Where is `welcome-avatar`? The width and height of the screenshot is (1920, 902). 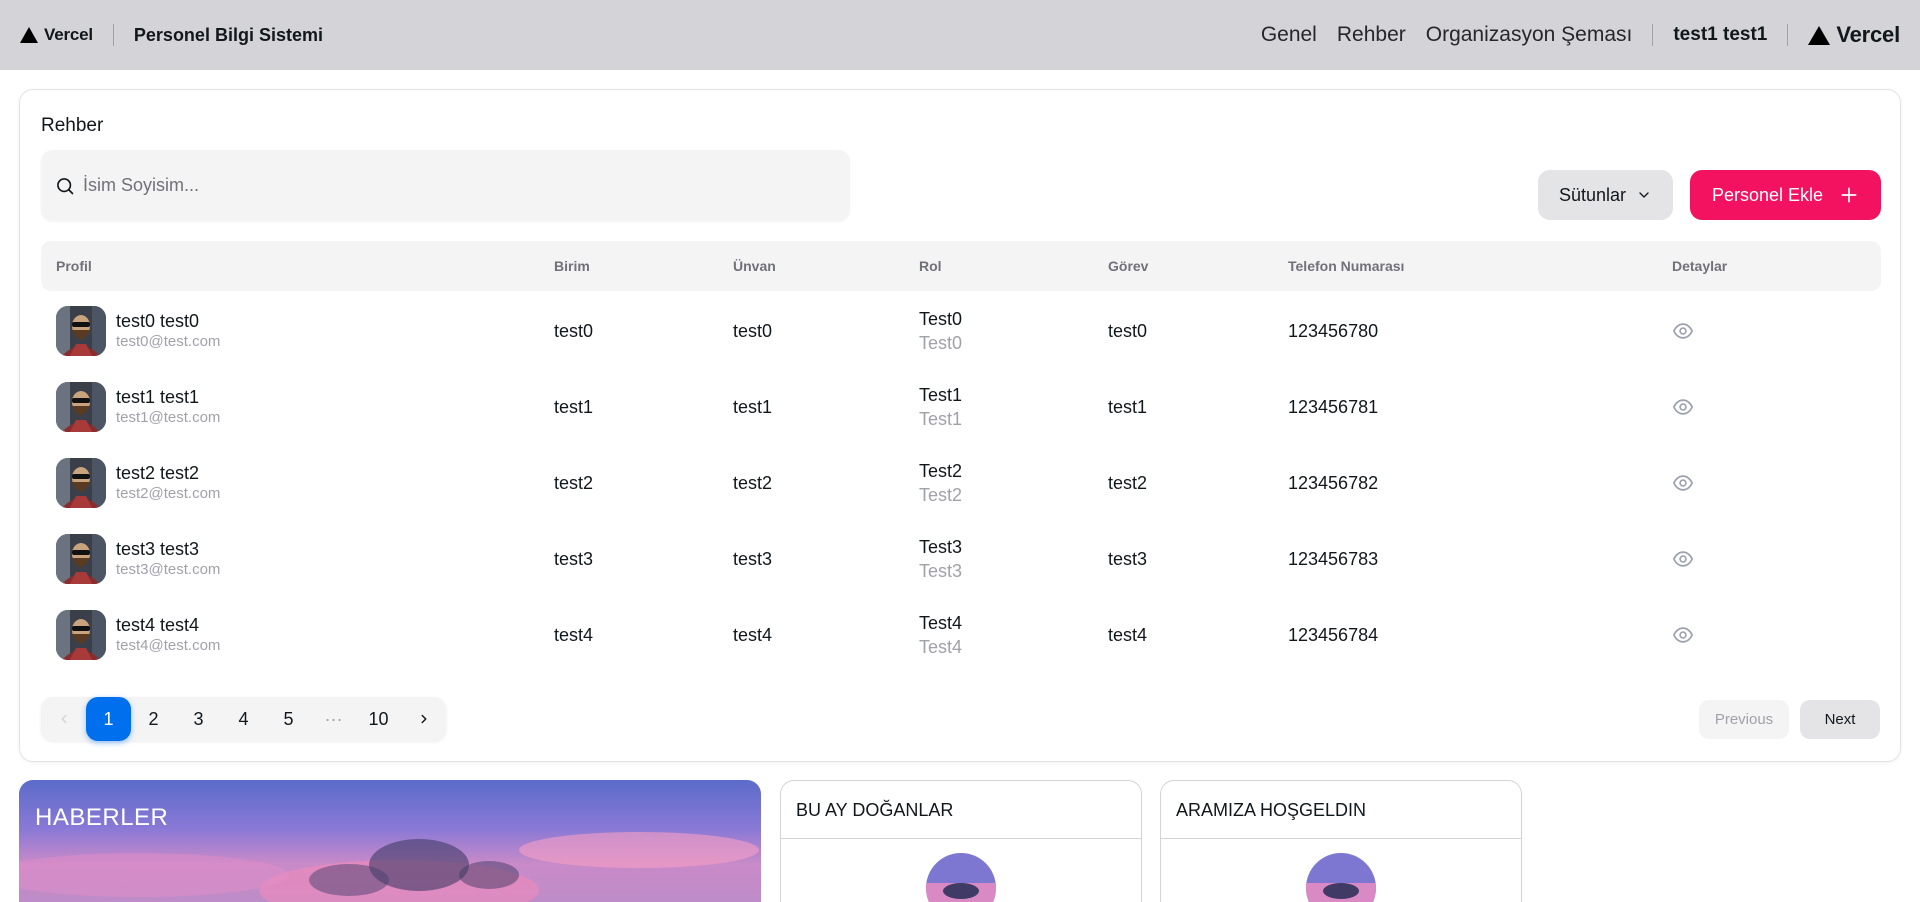
welcome-avatar is located at coordinates (1341, 877).